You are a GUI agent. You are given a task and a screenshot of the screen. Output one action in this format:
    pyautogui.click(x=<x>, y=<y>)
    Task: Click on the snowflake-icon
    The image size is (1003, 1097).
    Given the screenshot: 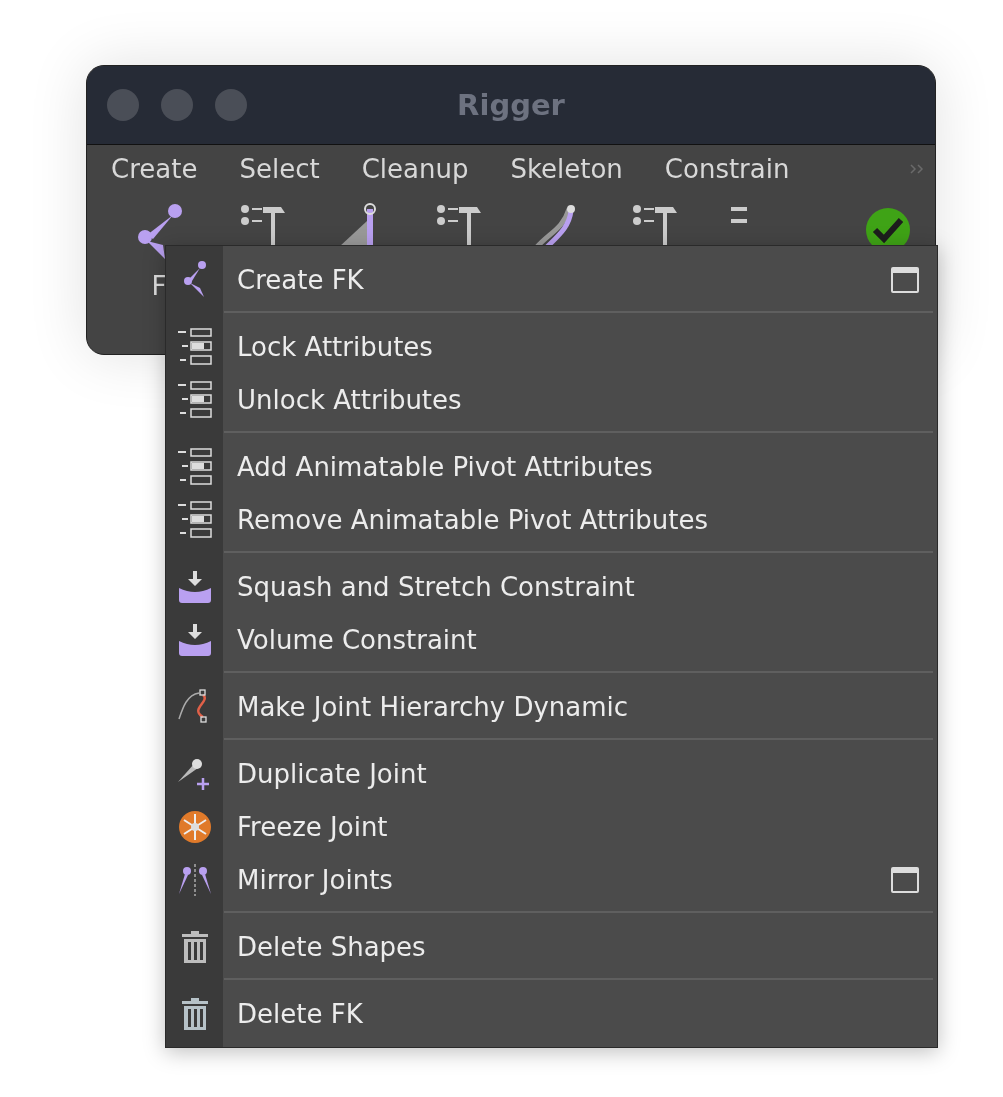 What is the action you would take?
    pyautogui.click(x=194, y=826)
    